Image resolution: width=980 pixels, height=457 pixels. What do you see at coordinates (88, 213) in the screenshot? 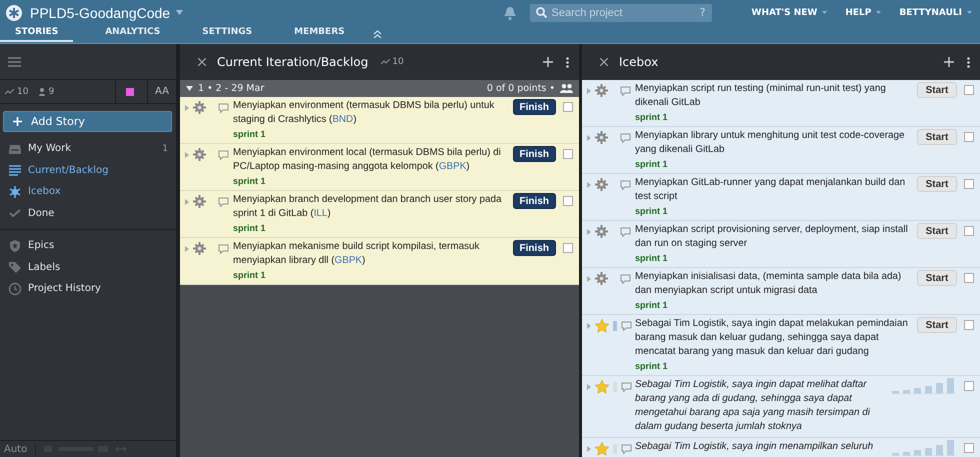
I see `sidebar-item: Done` at bounding box center [88, 213].